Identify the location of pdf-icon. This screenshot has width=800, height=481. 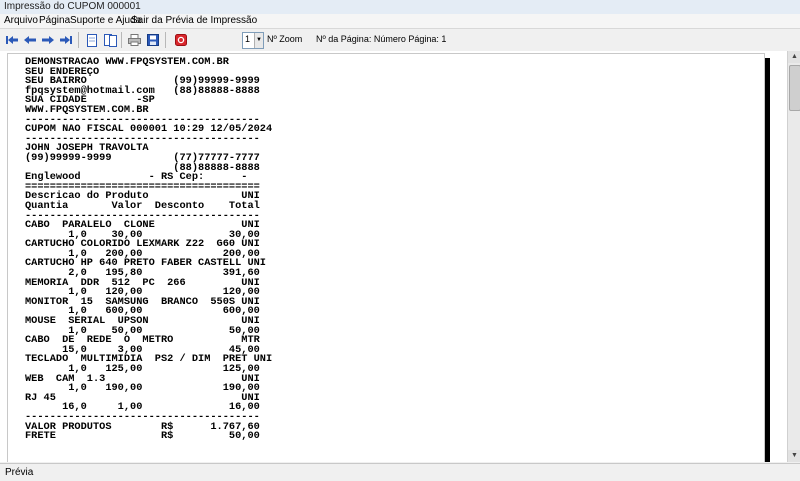
(181, 40).